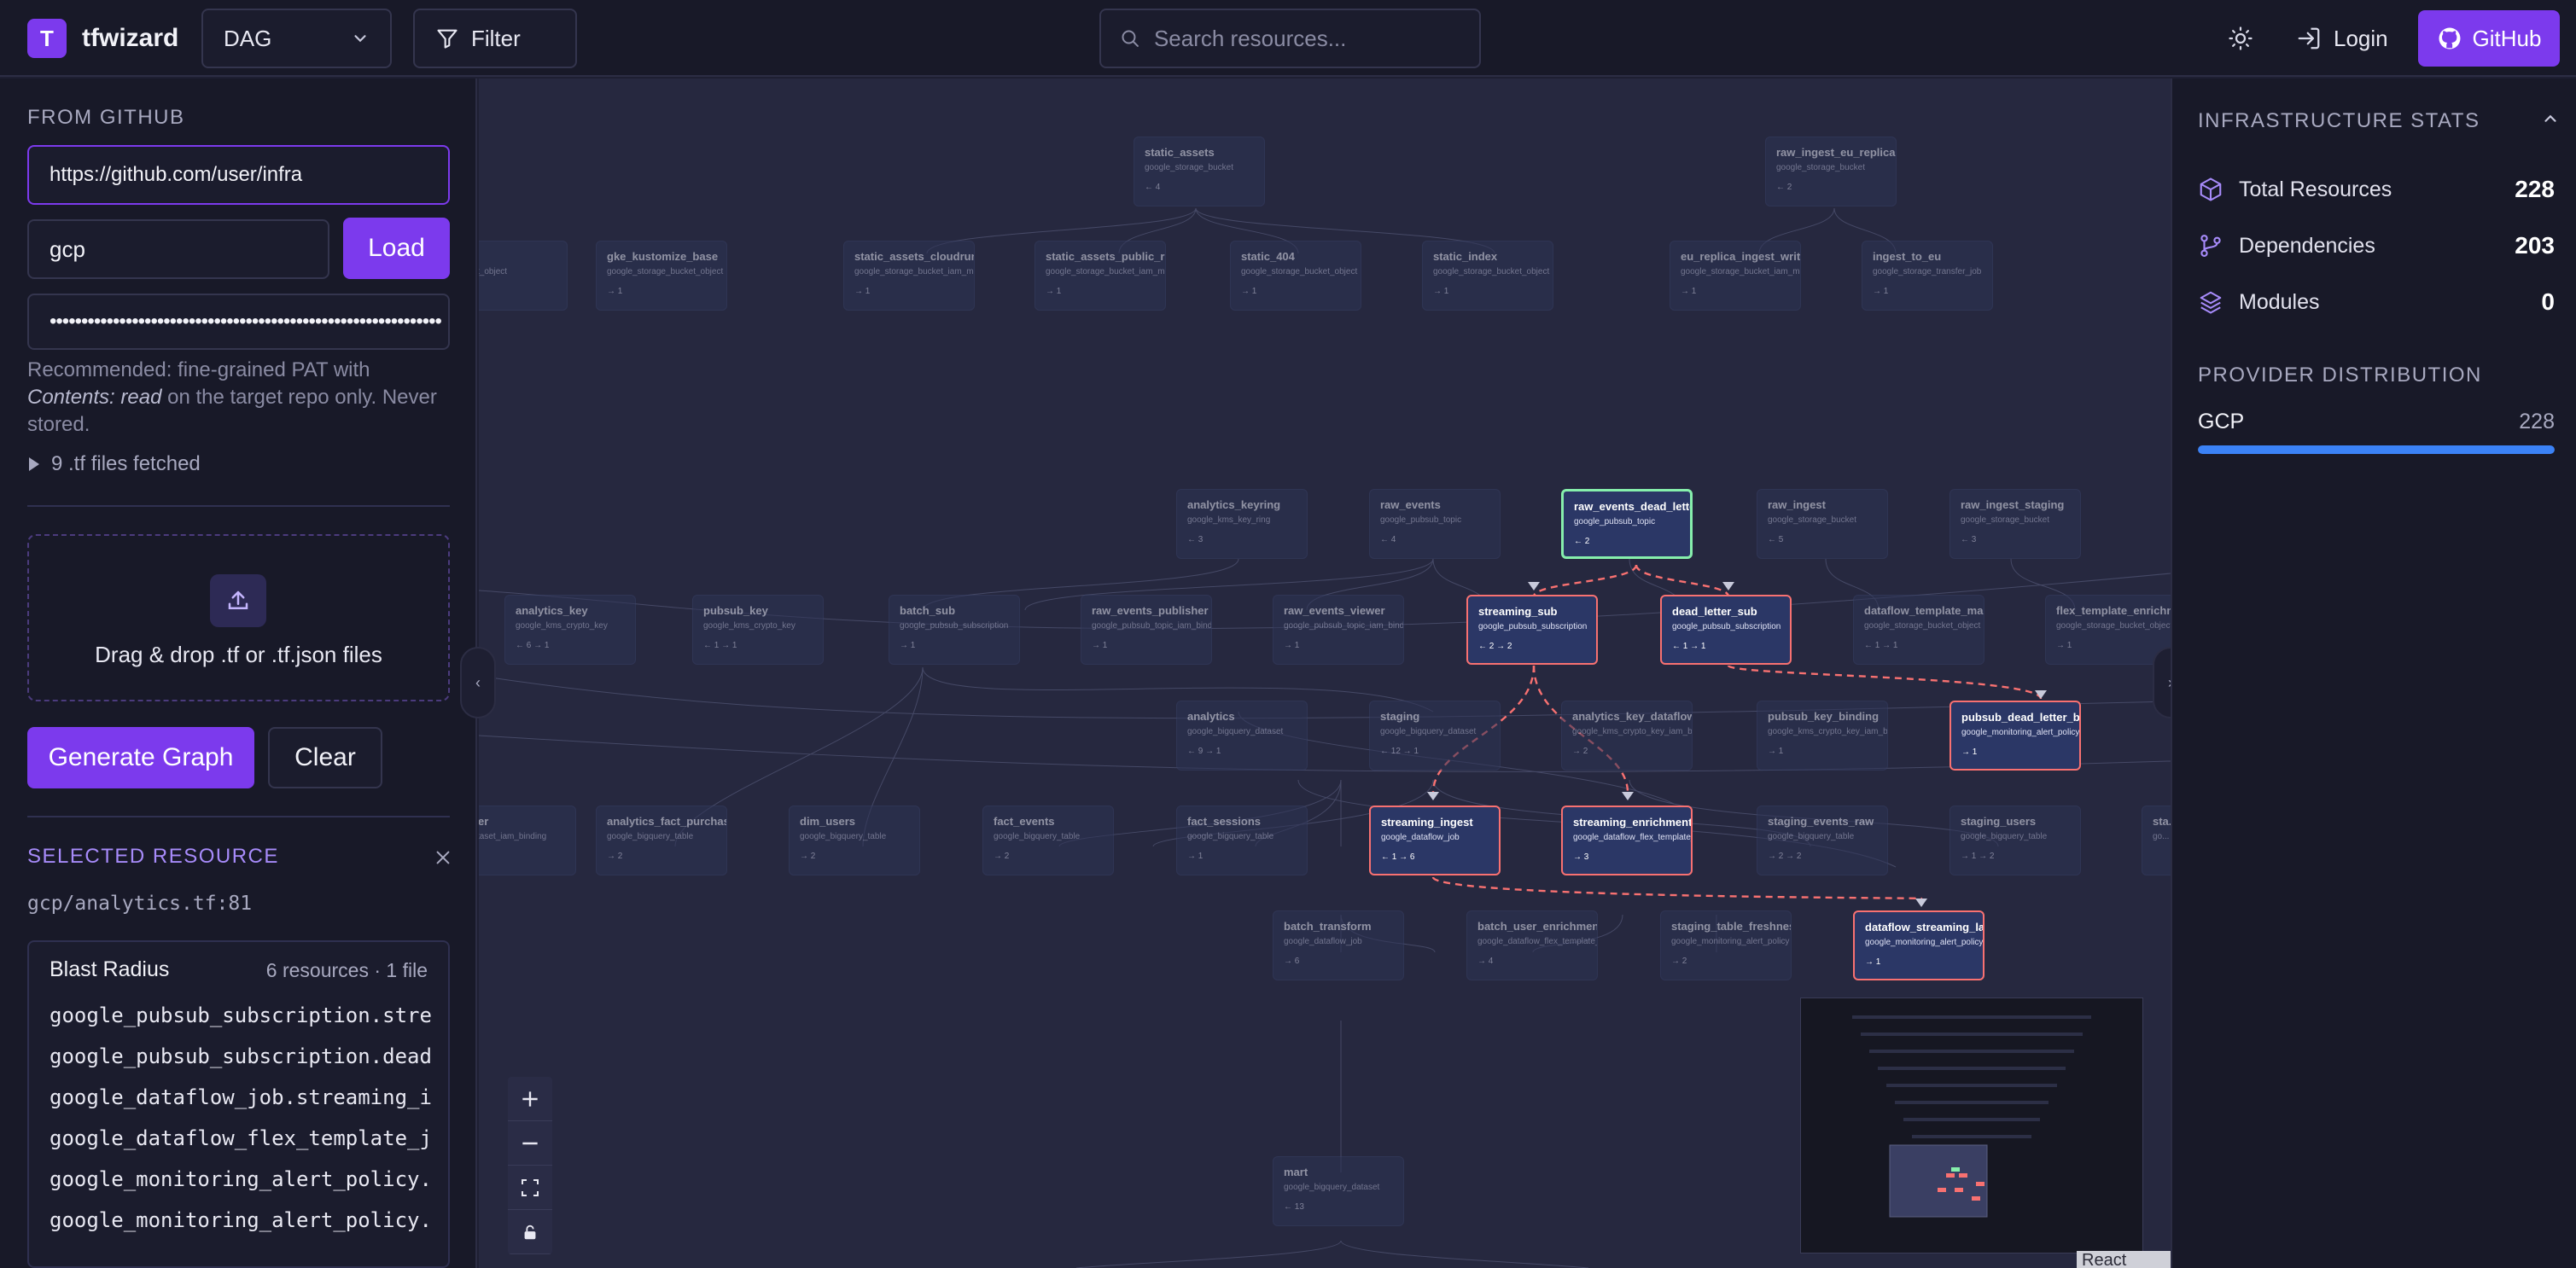 Image resolution: width=2576 pixels, height=1268 pixels. Describe the element at coordinates (1435, 736) in the screenshot. I see `graph-node: staging google_bigquery_dataset ← 12 → 1` at that location.